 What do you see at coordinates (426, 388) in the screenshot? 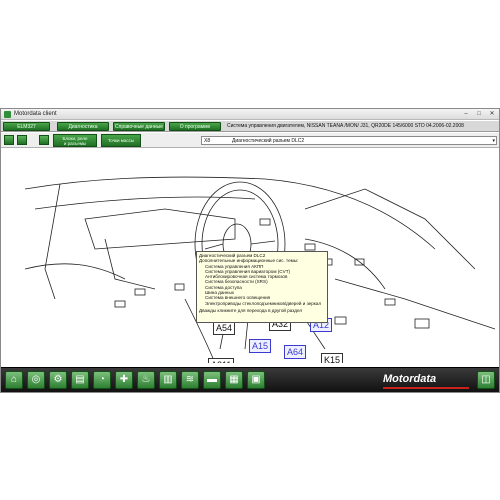
I see `brand-underline` at bounding box center [426, 388].